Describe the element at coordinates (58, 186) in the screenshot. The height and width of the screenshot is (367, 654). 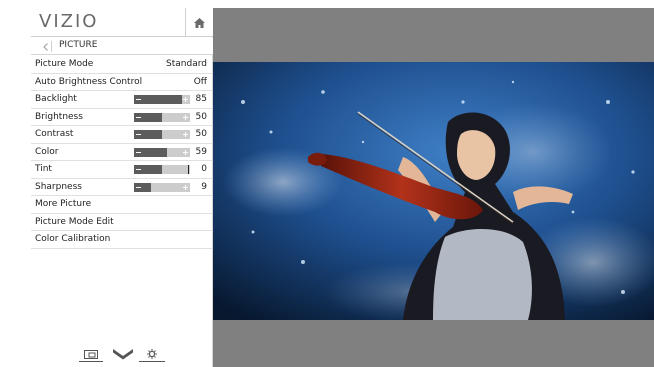
I see `menu-item-label: Sharpness` at that location.